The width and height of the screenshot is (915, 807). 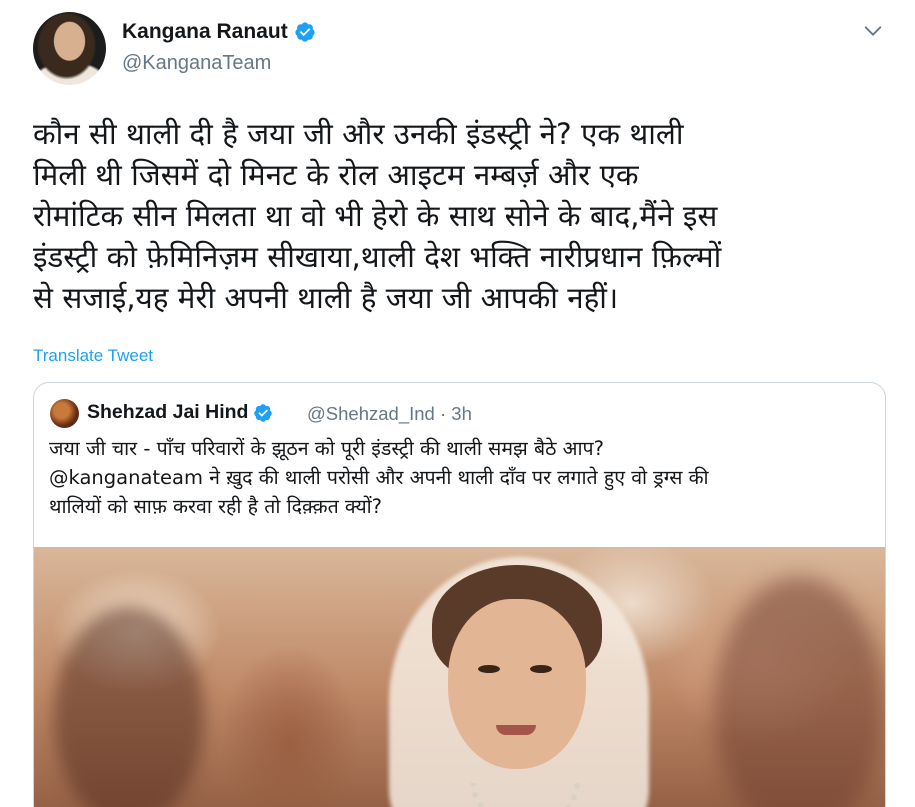 I want to click on translate-tweet-link: Translate Tweet, so click(x=93, y=356).